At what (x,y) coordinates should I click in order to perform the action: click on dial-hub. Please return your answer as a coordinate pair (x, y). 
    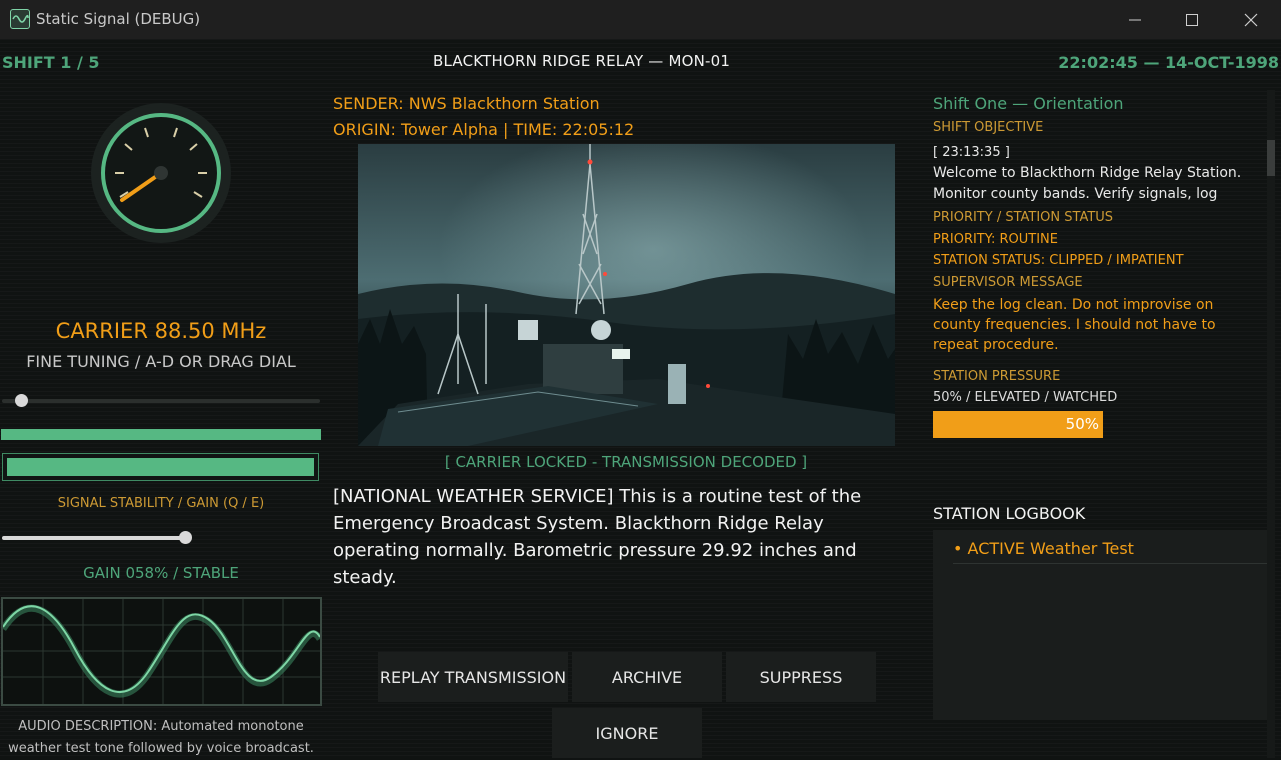
    Looking at the image, I should click on (161, 173).